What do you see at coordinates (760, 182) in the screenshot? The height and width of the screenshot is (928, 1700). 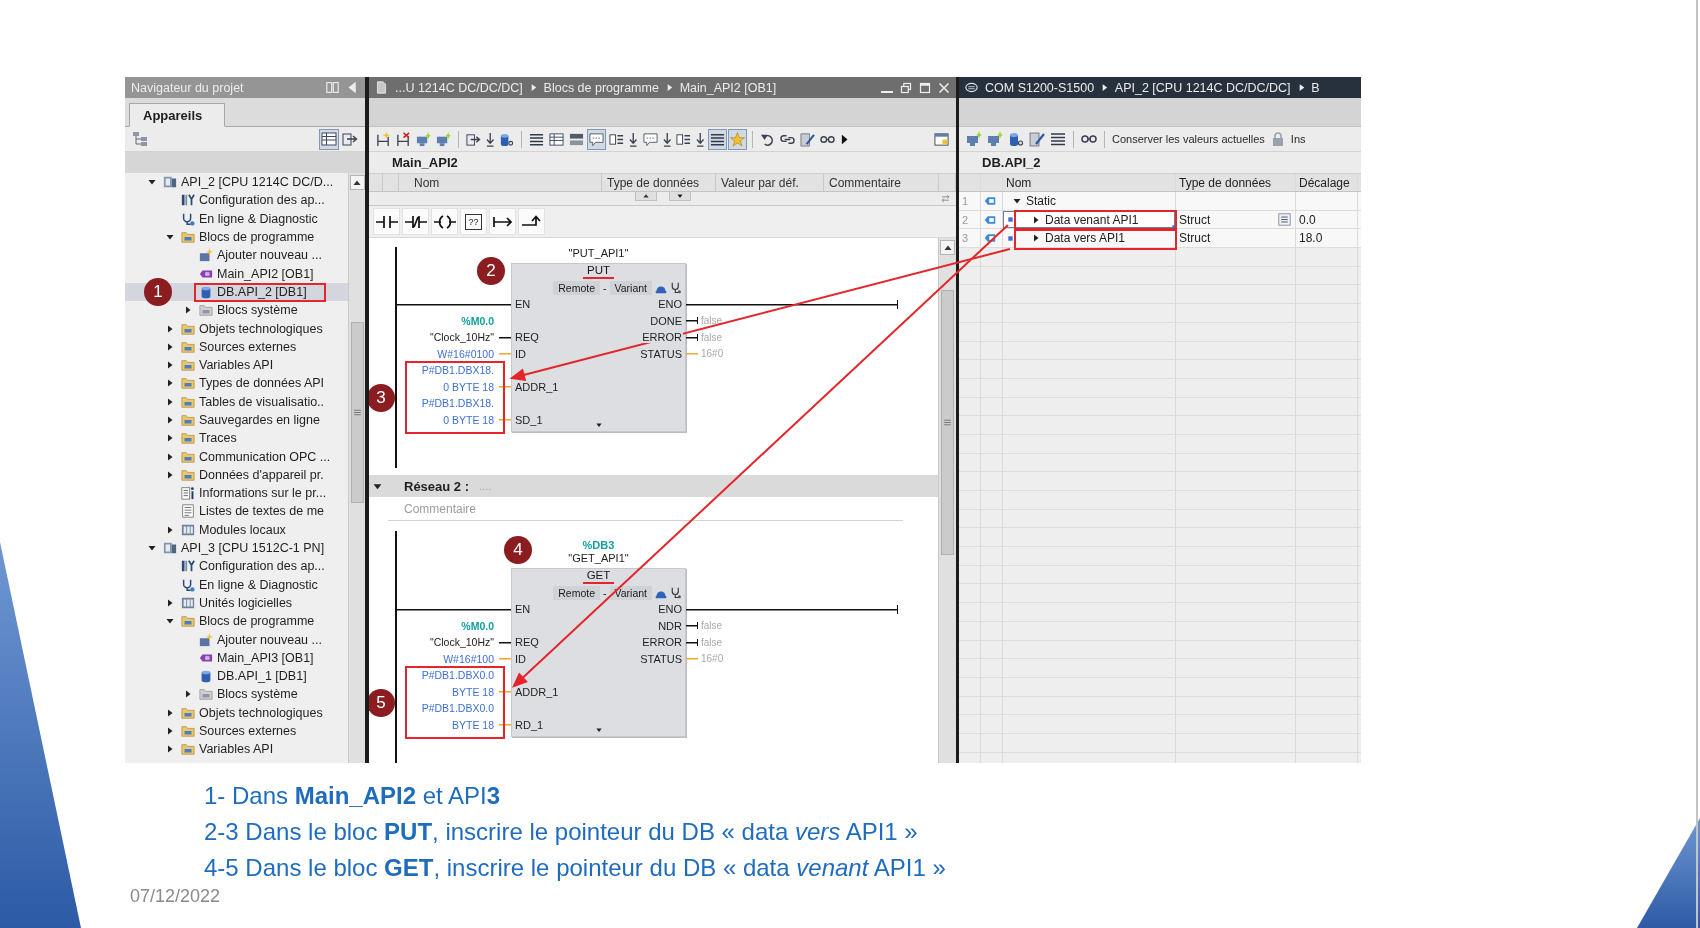 I see `column-header: Valeur par déf.` at bounding box center [760, 182].